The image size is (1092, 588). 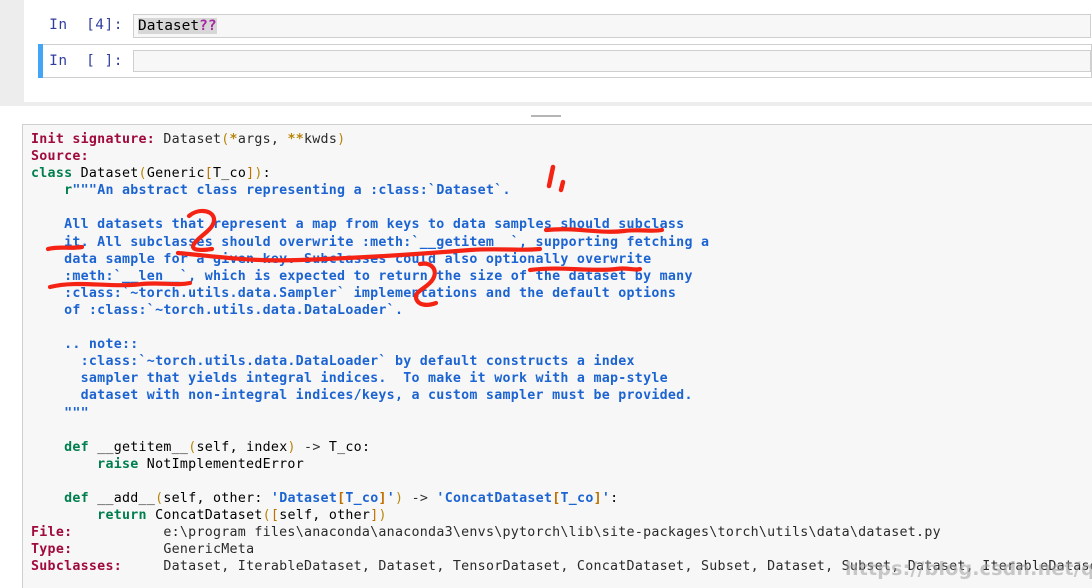 I want to click on cell-input-area-1: Dataset??, so click(x=612, y=26).